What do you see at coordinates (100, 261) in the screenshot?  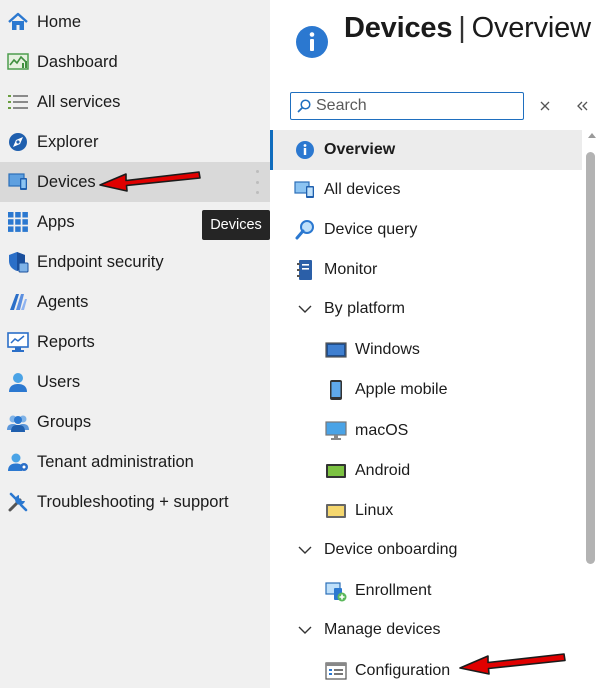 I see `nav-item-label: Endpoint security` at bounding box center [100, 261].